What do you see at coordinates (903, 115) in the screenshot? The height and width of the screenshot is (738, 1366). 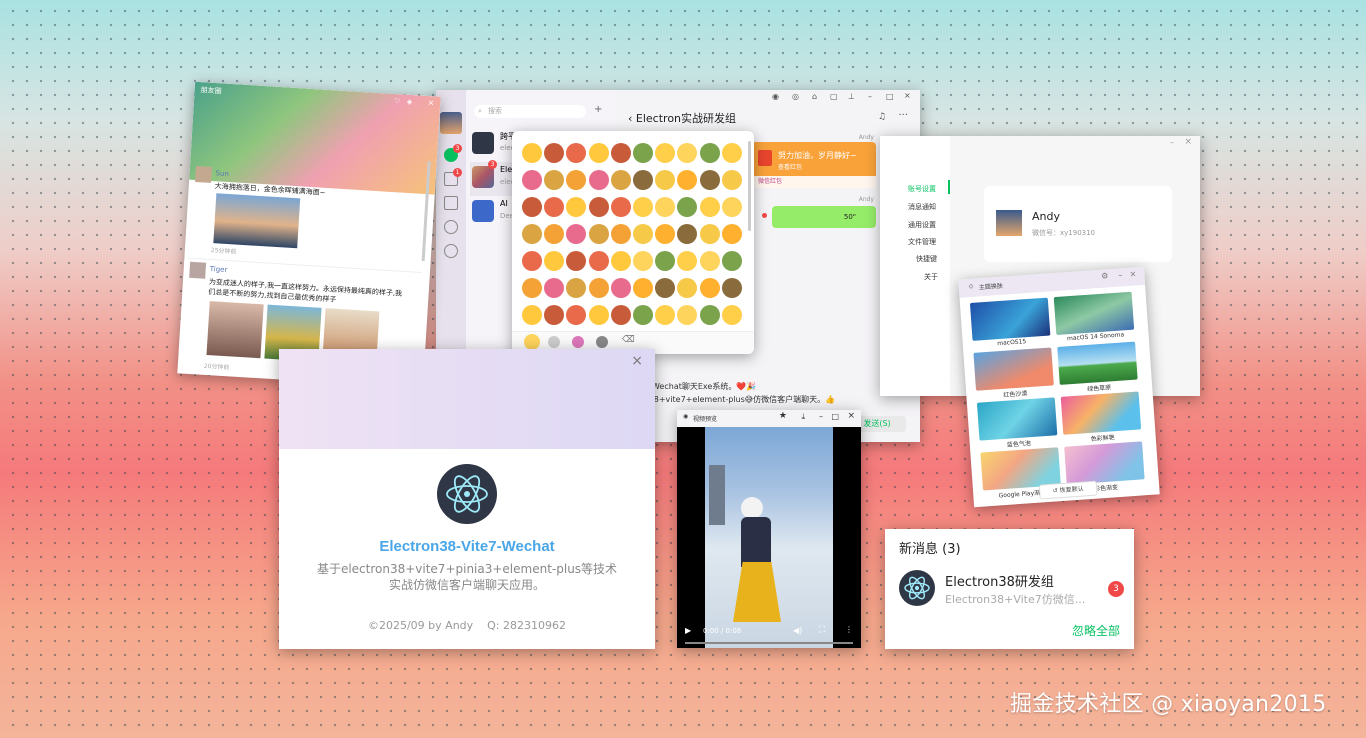 I see `more-icon: ···` at bounding box center [903, 115].